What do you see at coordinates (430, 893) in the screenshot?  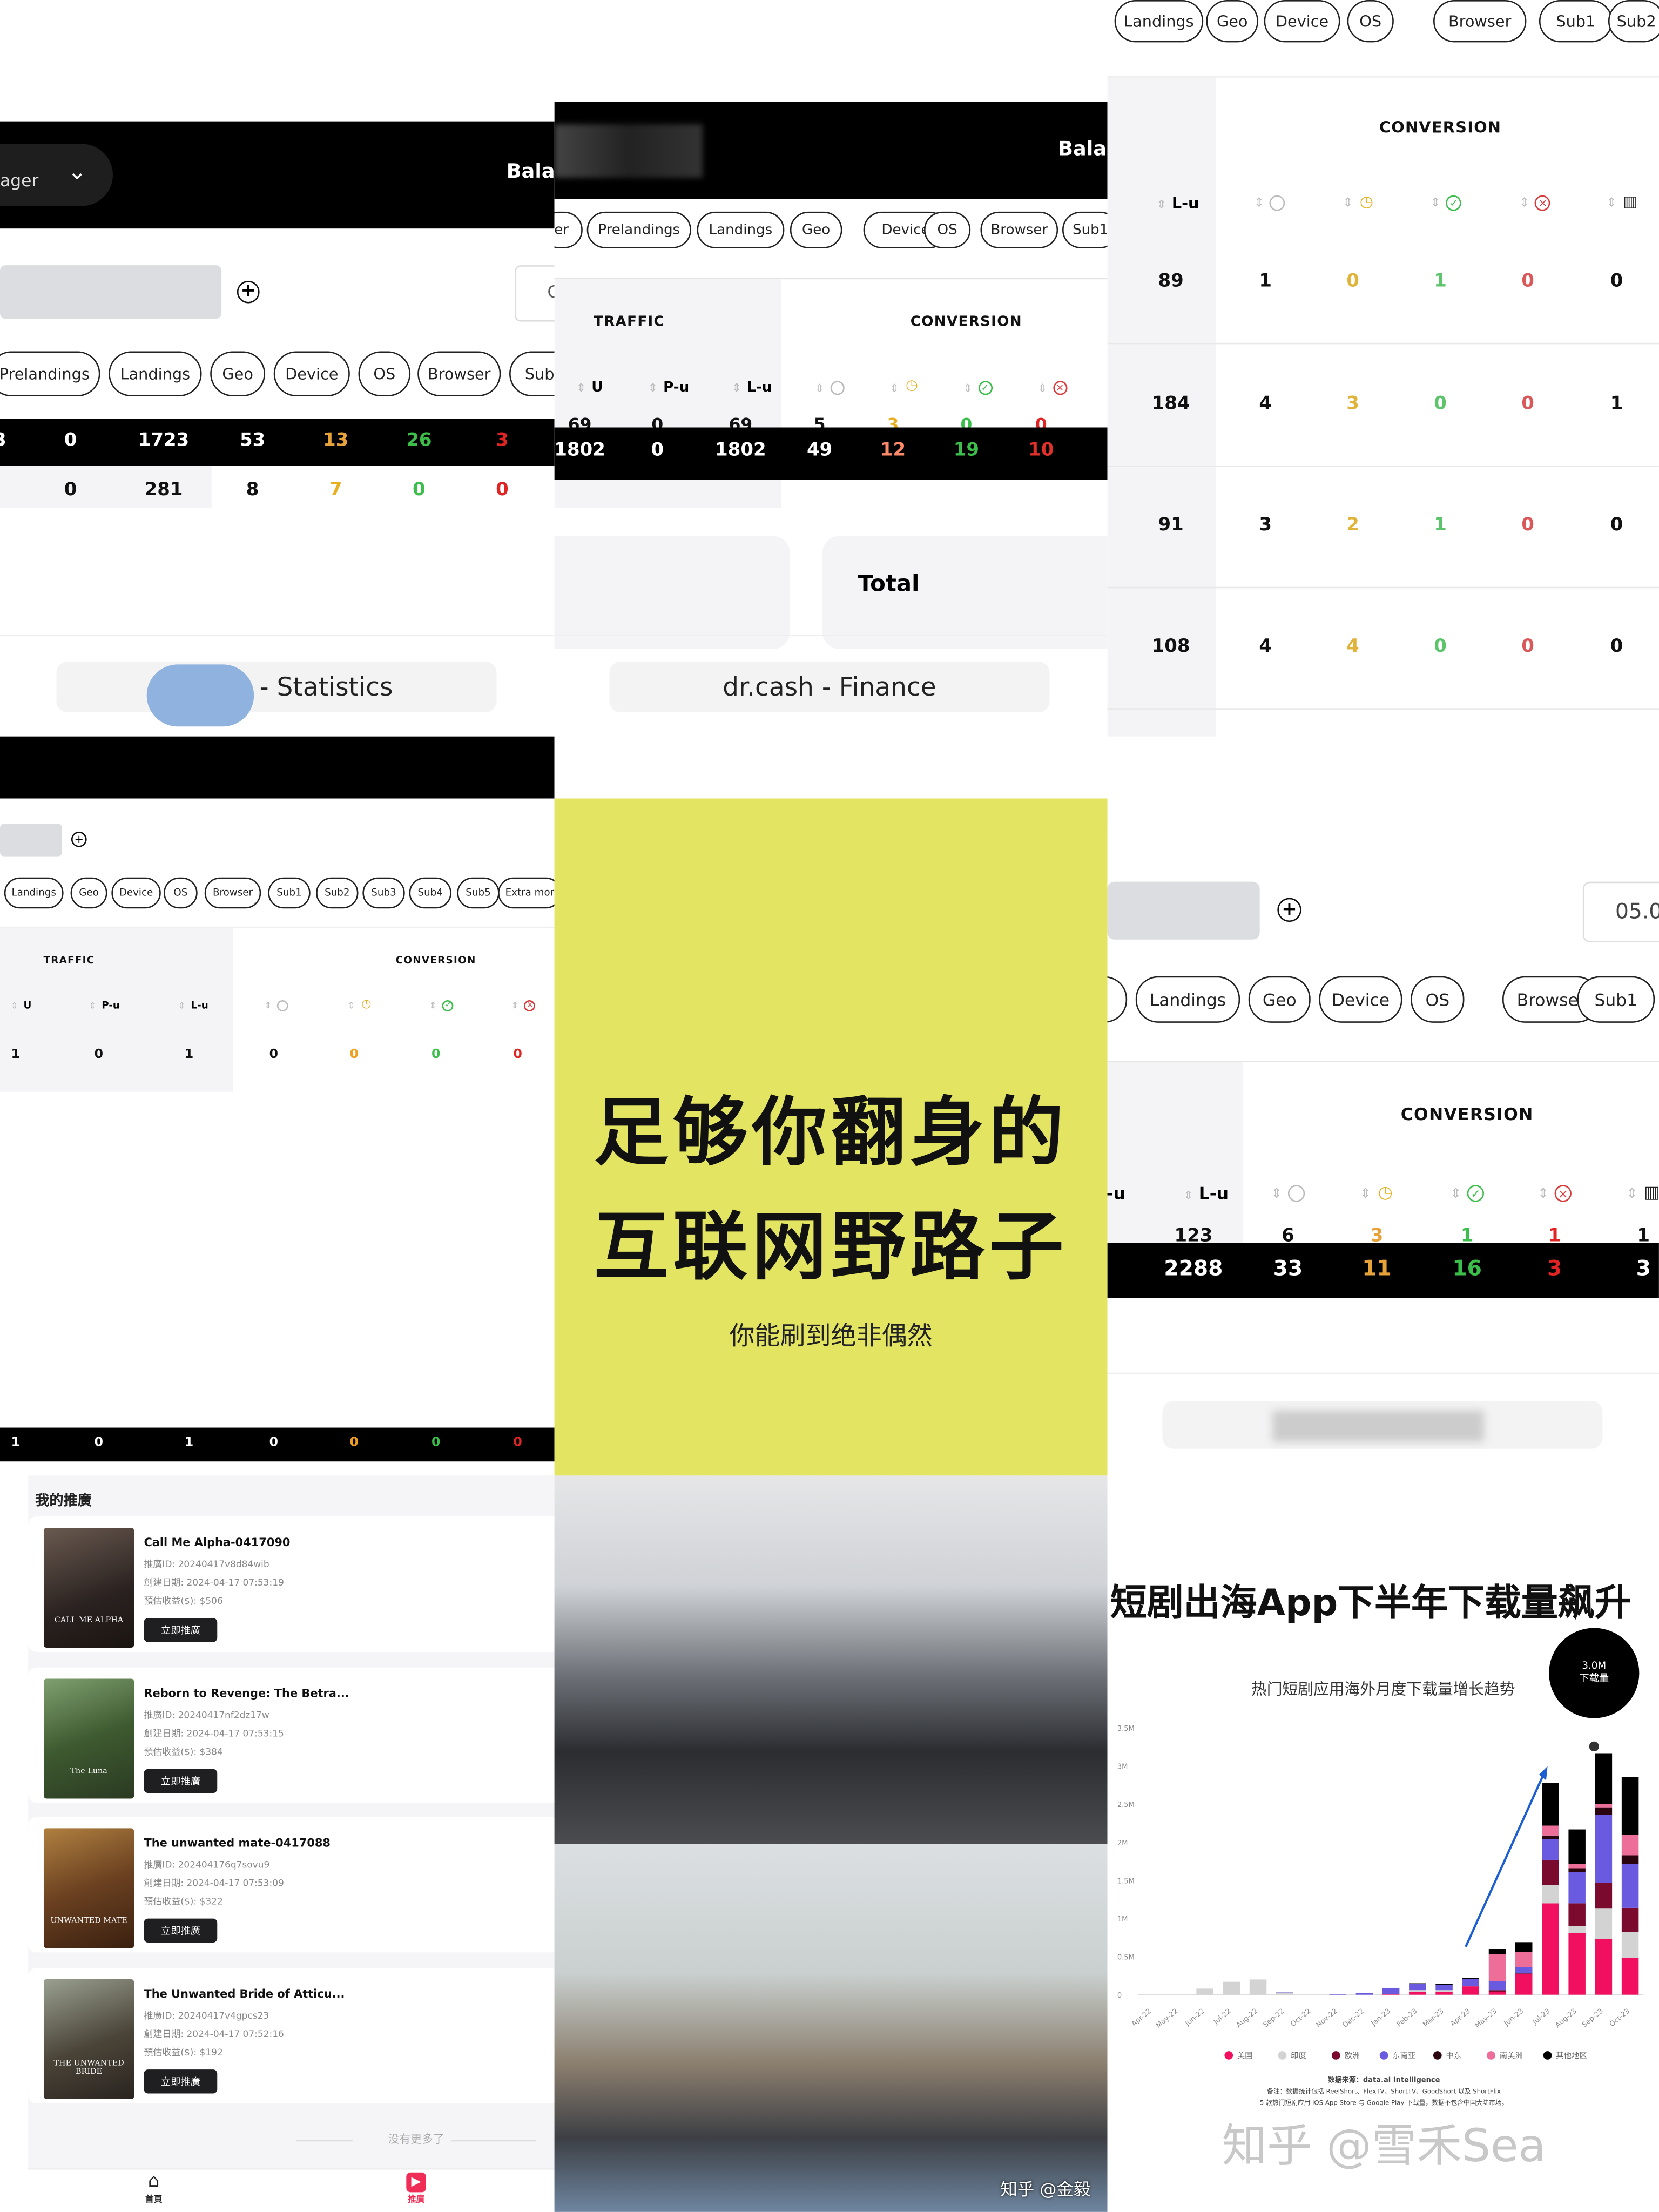 I see `filter-chip-sub4: Sub4` at bounding box center [430, 893].